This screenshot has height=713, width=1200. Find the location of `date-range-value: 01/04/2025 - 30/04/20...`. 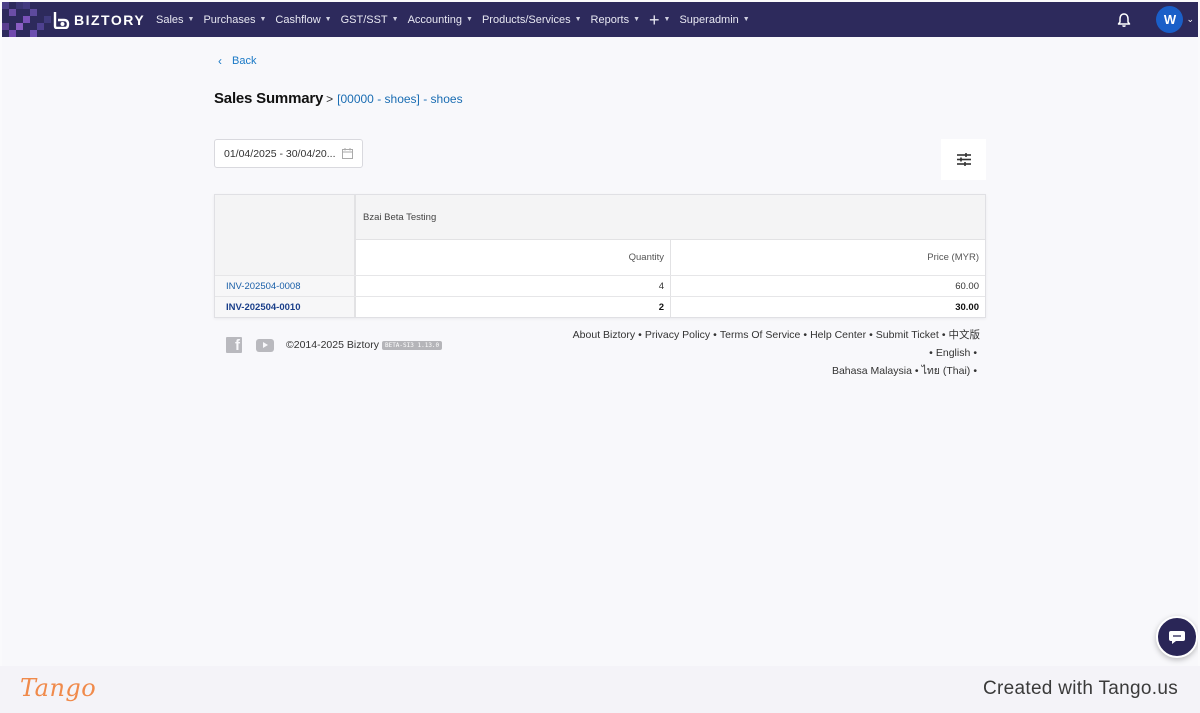

date-range-value: 01/04/2025 - 30/04/20... is located at coordinates (280, 153).